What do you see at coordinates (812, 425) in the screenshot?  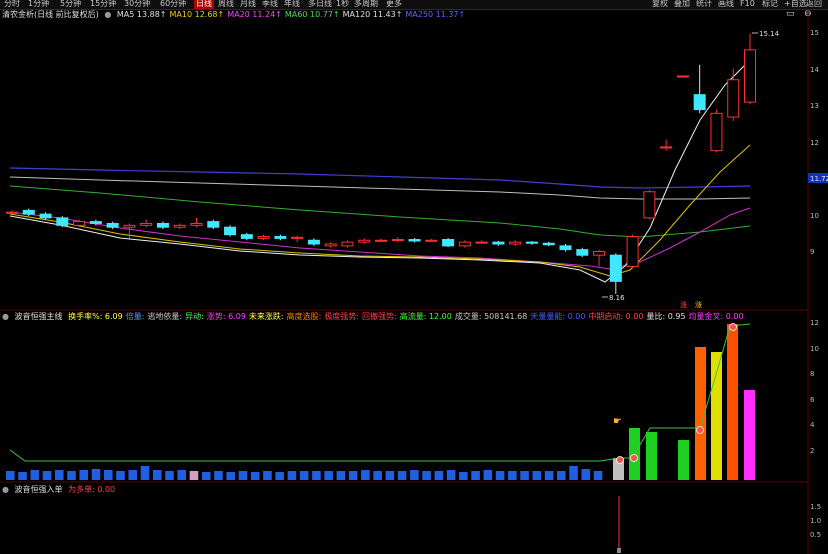 I see `axis-tick: 4` at bounding box center [812, 425].